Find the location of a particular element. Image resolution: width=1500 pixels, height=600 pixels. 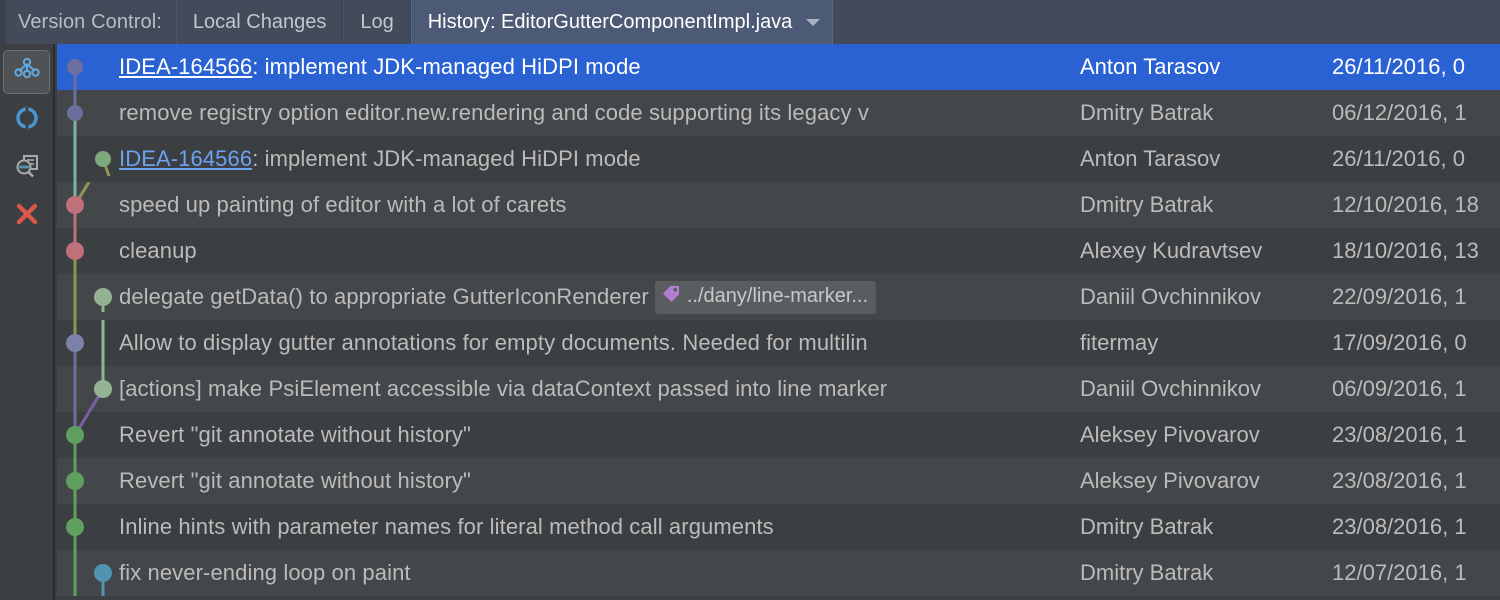

tab-history-label: History: EditorGutterComponentImpl.java is located at coordinates (610, 21).